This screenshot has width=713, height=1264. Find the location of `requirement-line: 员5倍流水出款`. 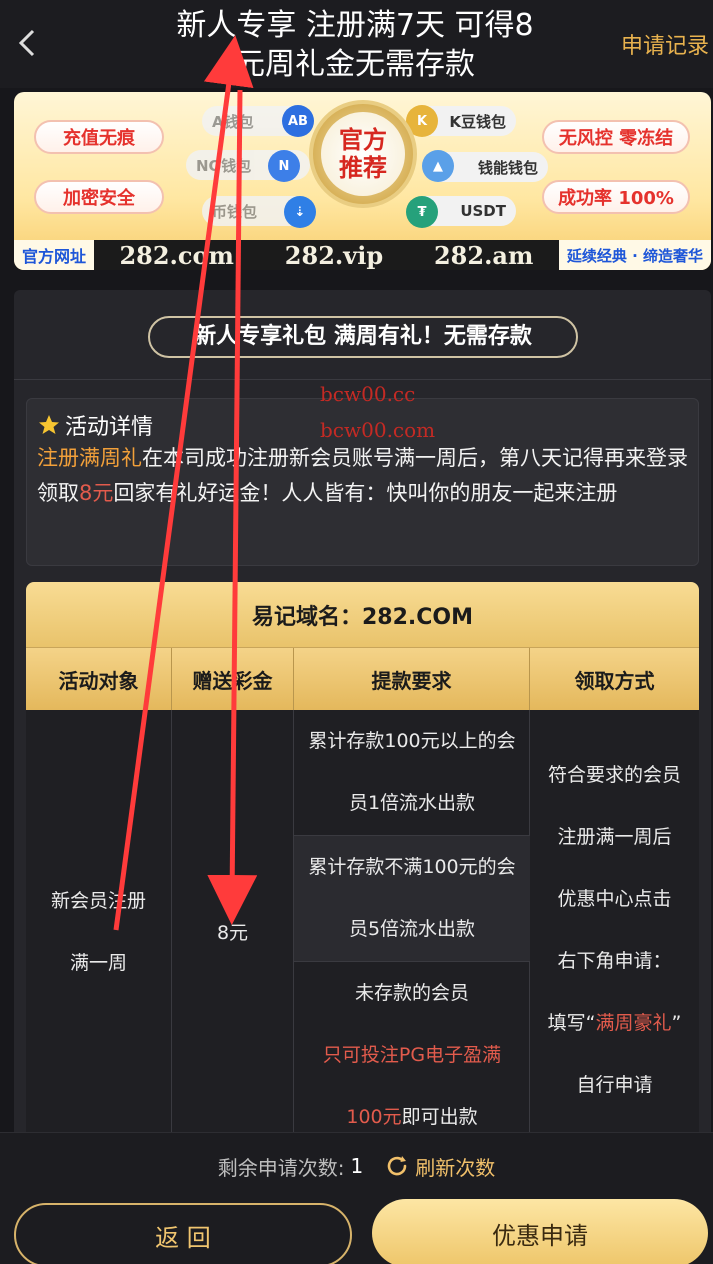

requirement-line: 员5倍流水出款 is located at coordinates (412, 929).